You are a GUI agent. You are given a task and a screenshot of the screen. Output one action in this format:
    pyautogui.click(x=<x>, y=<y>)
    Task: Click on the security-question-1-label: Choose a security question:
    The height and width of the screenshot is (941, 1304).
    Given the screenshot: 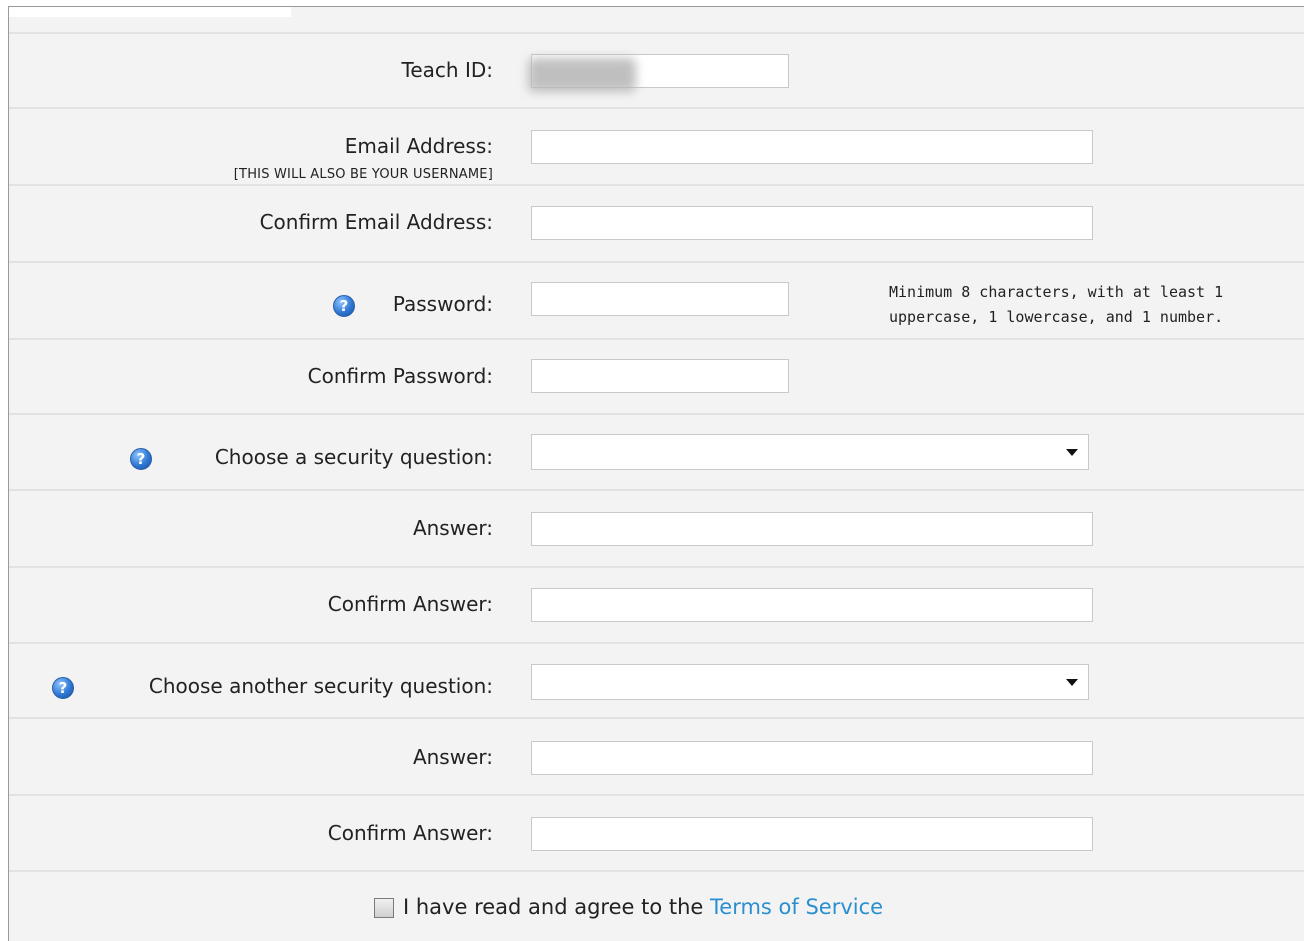 What is the action you would take?
    pyautogui.click(x=353, y=457)
    